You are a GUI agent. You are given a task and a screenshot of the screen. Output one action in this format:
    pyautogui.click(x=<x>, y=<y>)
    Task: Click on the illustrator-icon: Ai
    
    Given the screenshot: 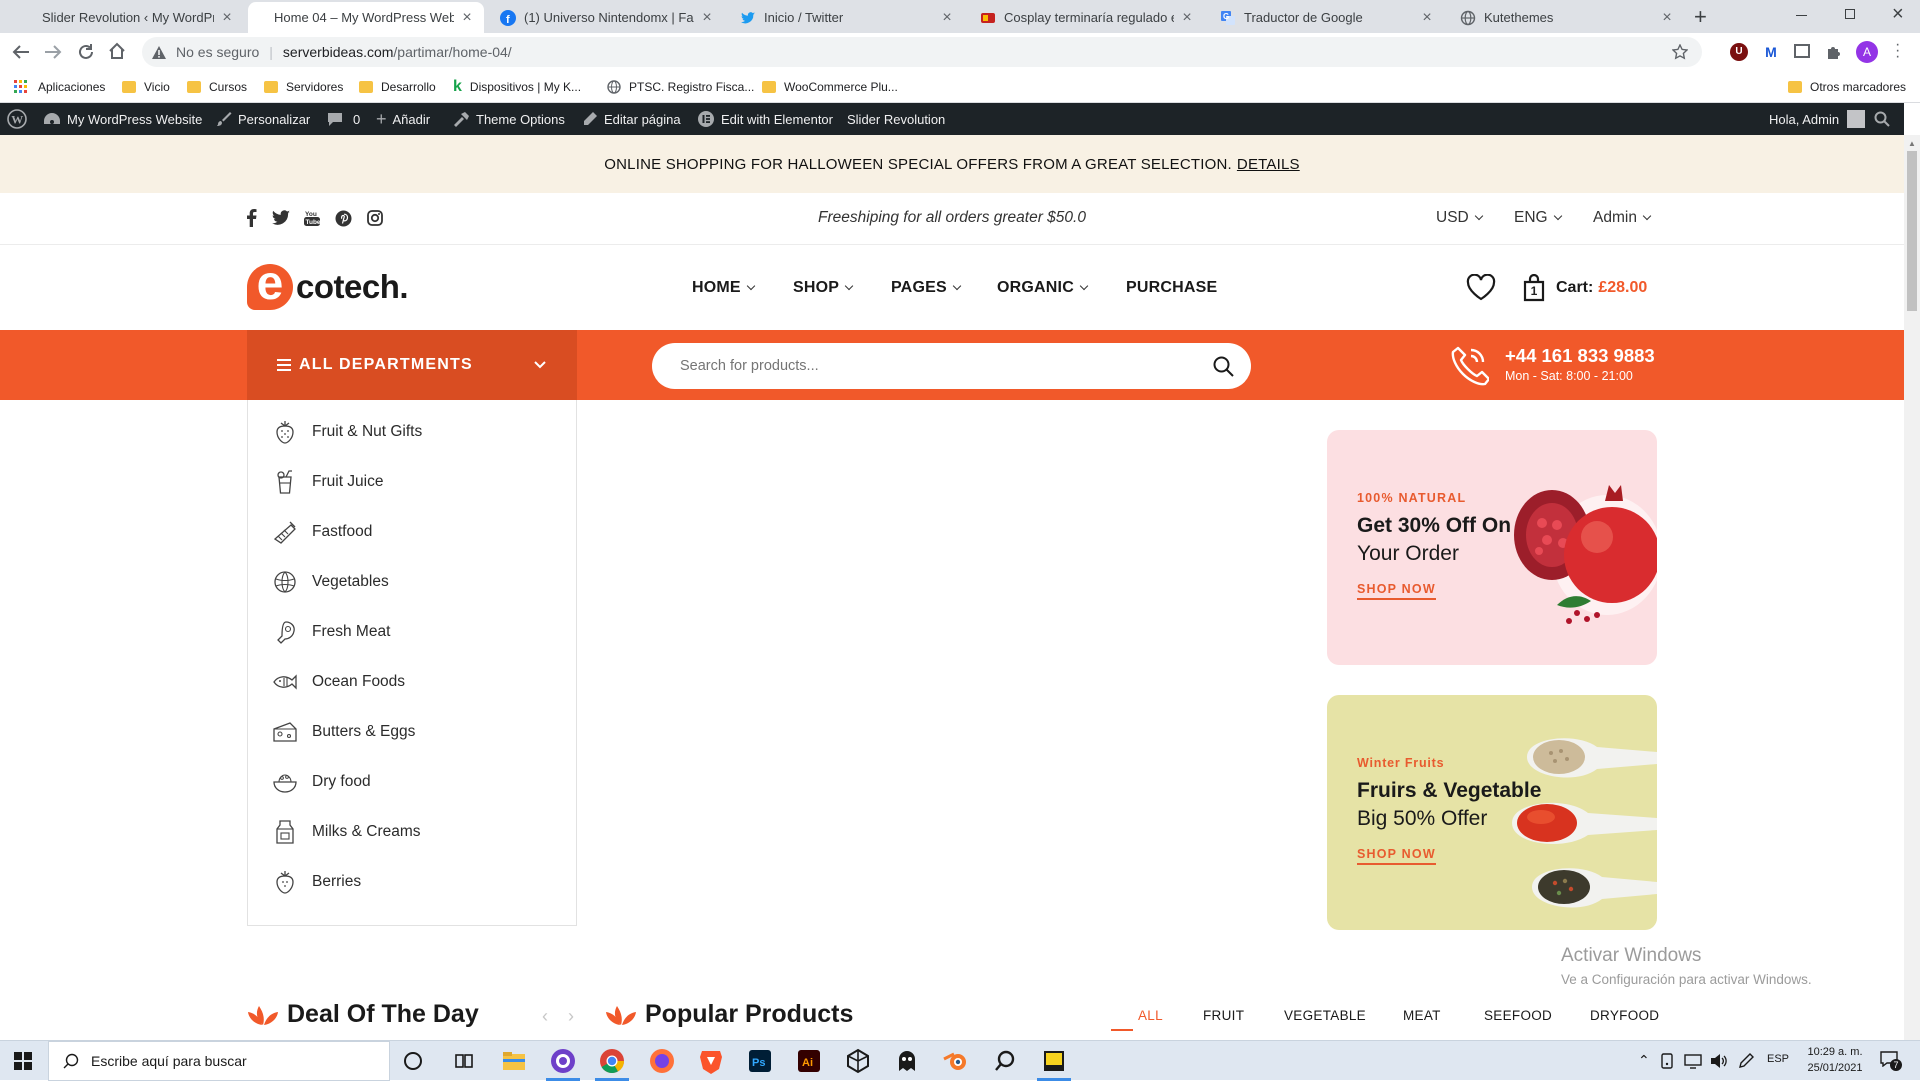 What is the action you would take?
    pyautogui.click(x=809, y=1061)
    